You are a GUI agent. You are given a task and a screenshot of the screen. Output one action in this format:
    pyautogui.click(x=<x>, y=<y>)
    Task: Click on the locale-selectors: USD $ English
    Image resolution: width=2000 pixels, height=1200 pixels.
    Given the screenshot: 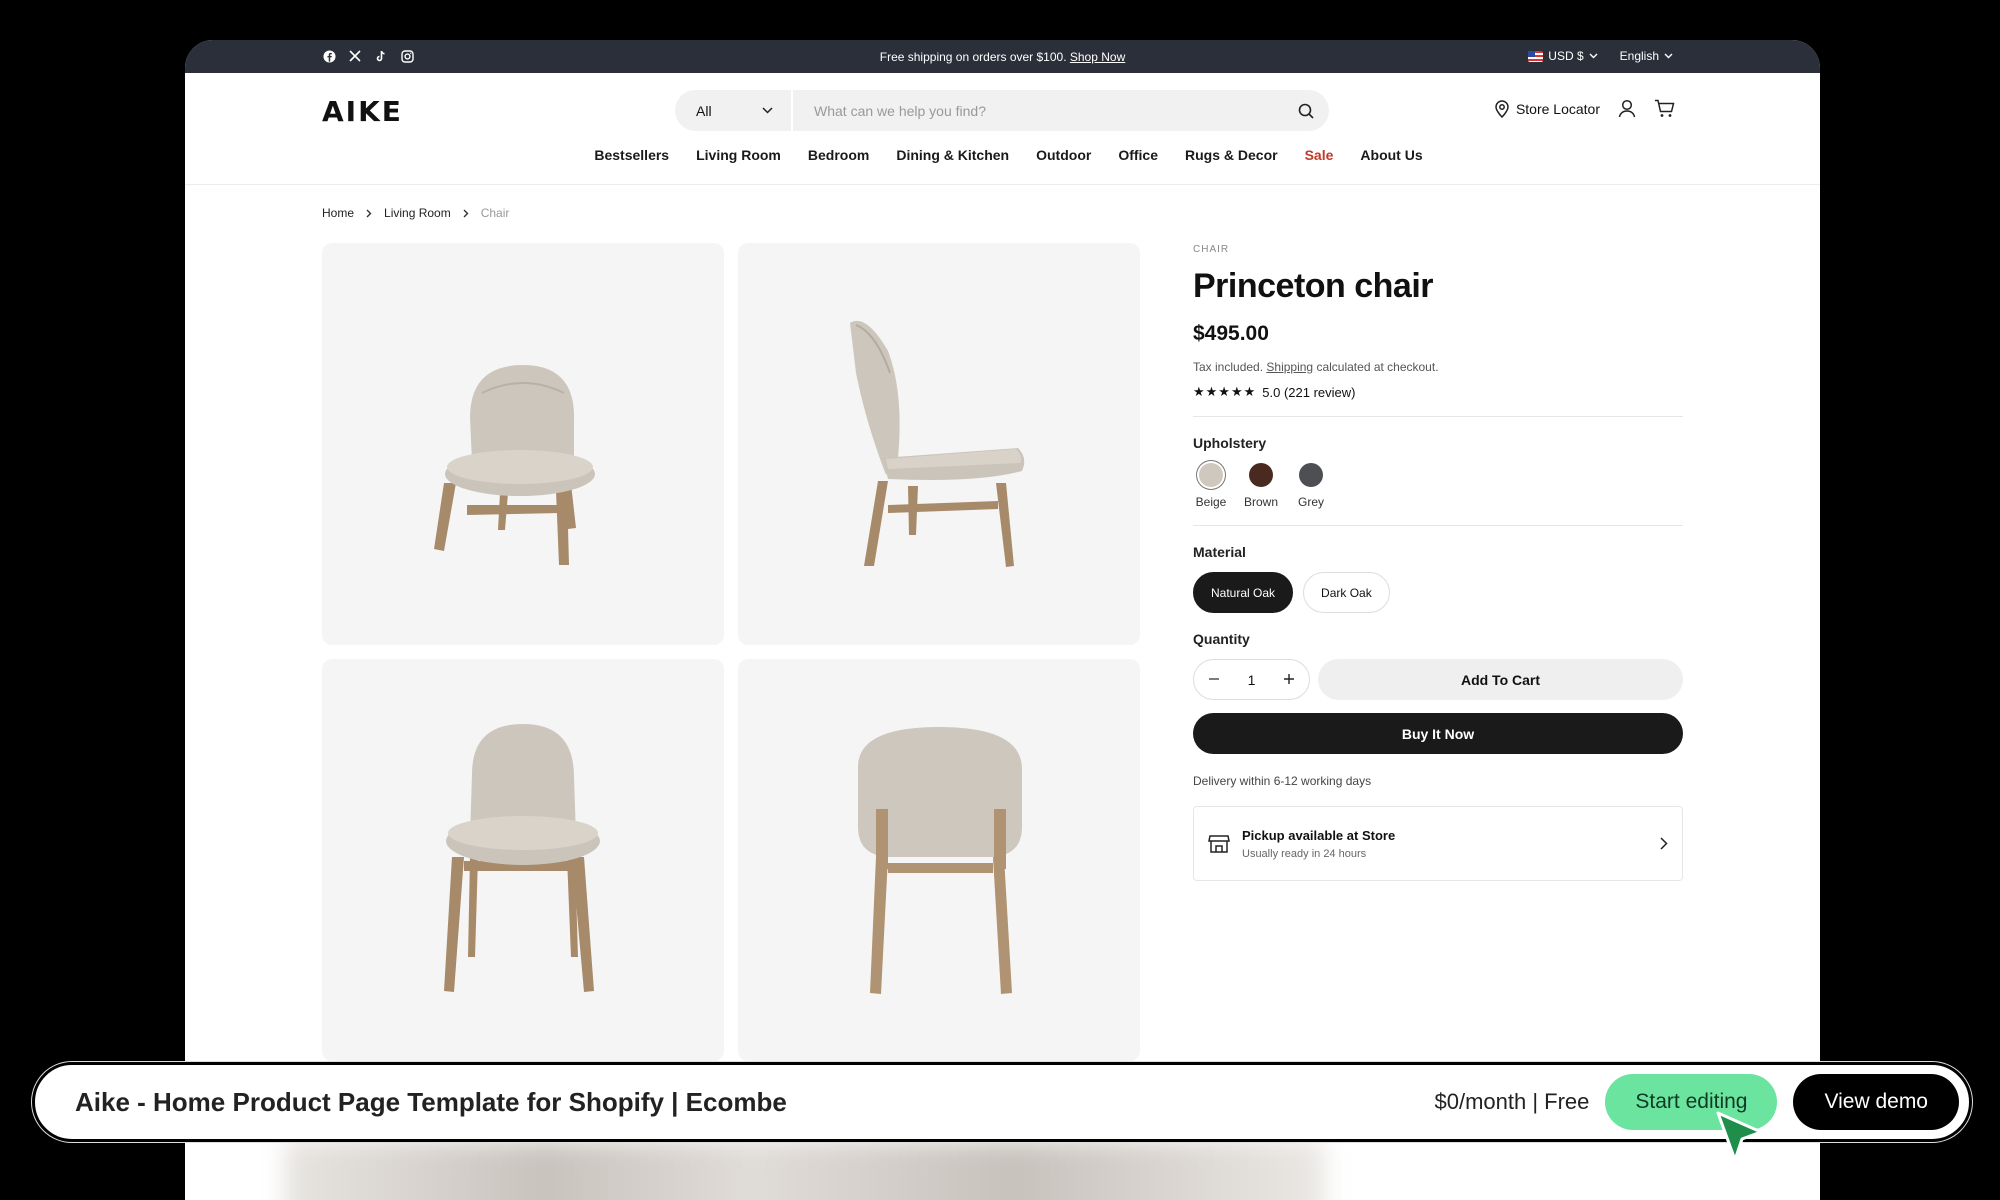 What is the action you would take?
    pyautogui.click(x=1600, y=56)
    